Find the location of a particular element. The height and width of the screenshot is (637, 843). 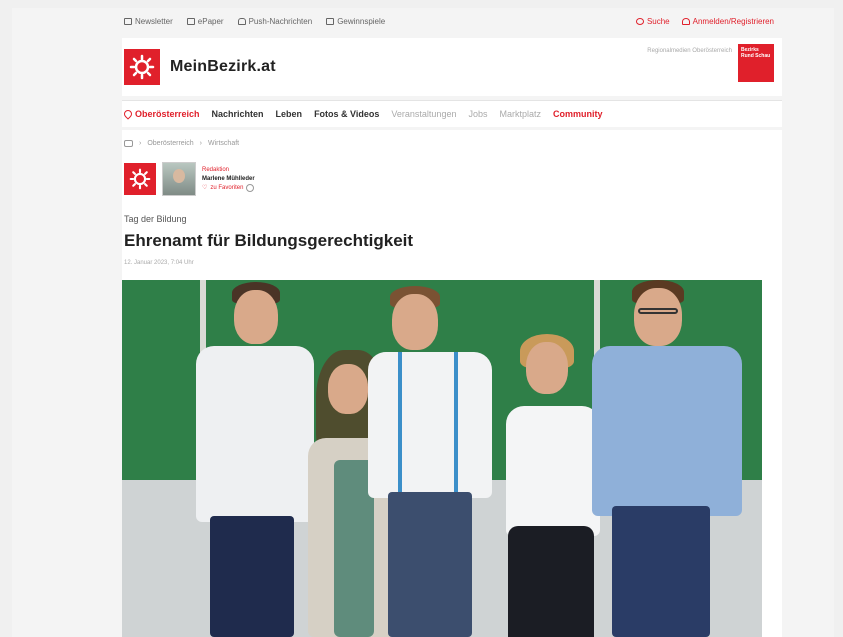

location-pin-icon is located at coordinates (128, 114).